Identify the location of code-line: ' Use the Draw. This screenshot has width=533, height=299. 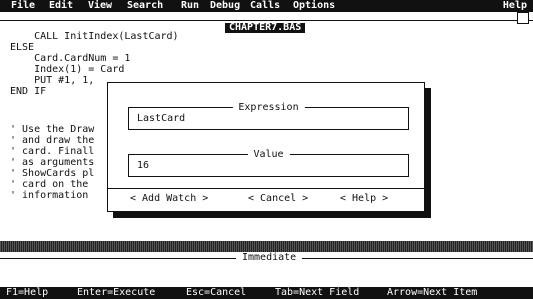
(52, 129).